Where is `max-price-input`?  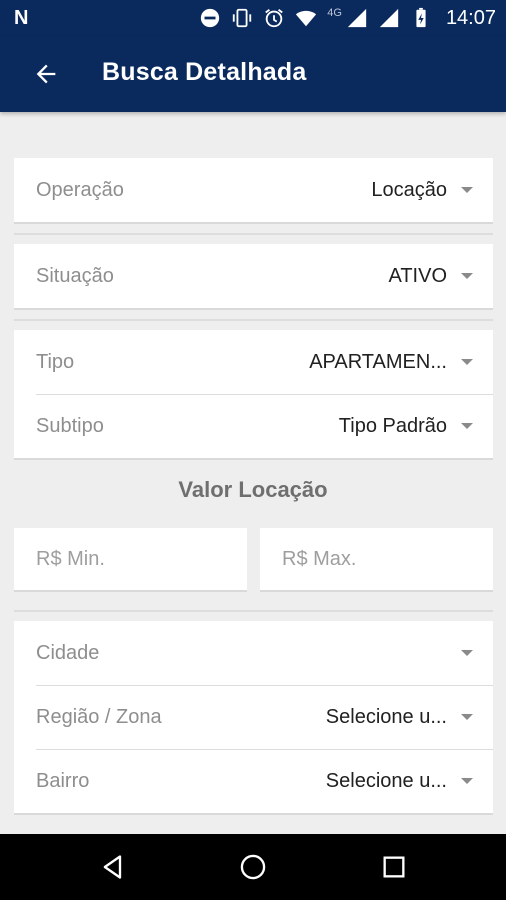
max-price-input is located at coordinates (376, 559).